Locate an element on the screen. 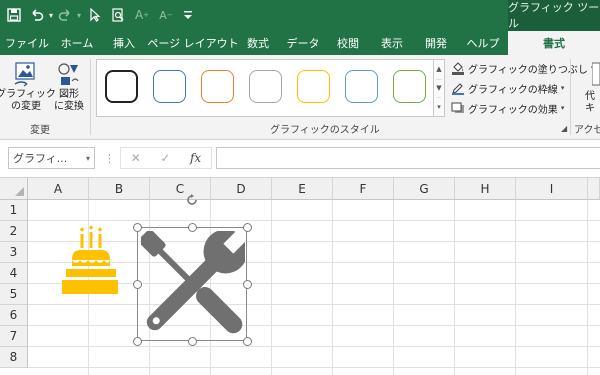 Image resolution: width=600 pixels, height=375 pixels. change-graphic-button: グラフィック の変更 is located at coordinates (28, 87).